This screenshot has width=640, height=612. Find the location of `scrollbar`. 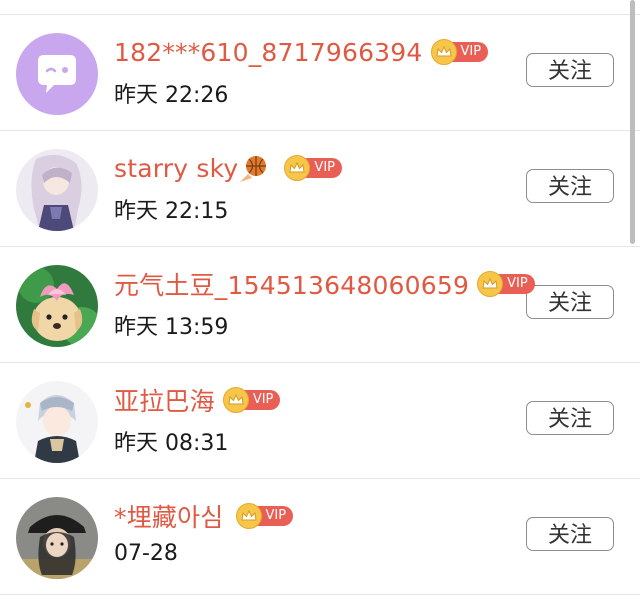

scrollbar is located at coordinates (632, 122).